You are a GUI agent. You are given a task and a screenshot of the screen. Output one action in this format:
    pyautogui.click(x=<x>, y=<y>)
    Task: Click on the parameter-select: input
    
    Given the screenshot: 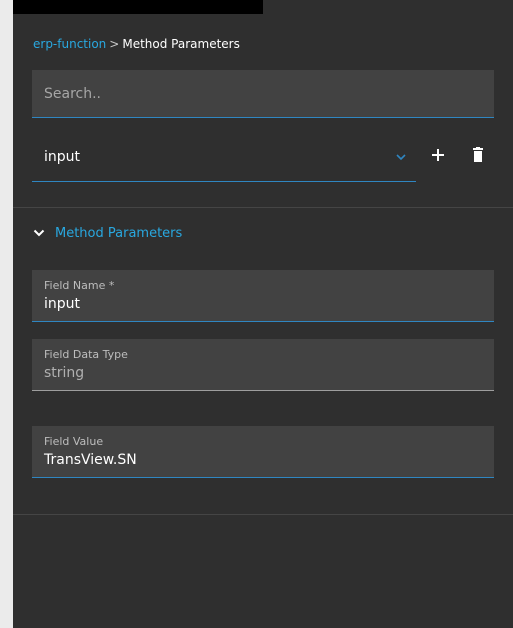 What is the action you would take?
    pyautogui.click(x=224, y=160)
    